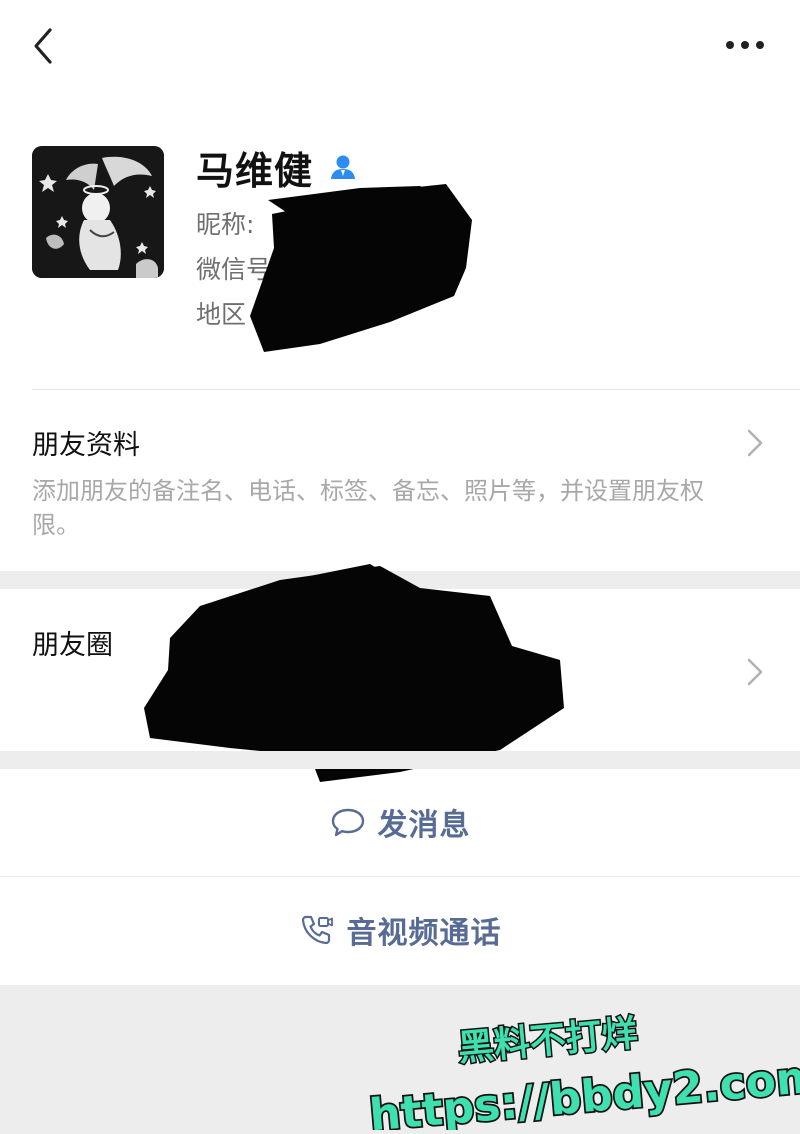  I want to click on av-call-label: 音视频通话, so click(424, 933).